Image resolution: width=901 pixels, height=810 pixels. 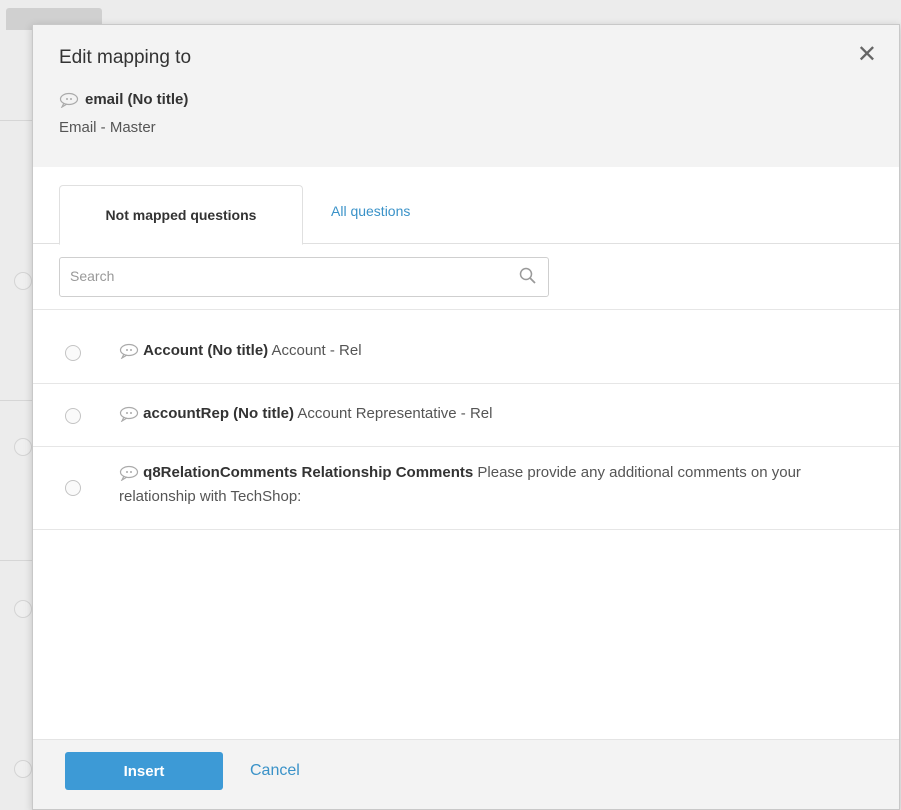 What do you see at coordinates (867, 55) in the screenshot?
I see `close-icon: ✕` at bounding box center [867, 55].